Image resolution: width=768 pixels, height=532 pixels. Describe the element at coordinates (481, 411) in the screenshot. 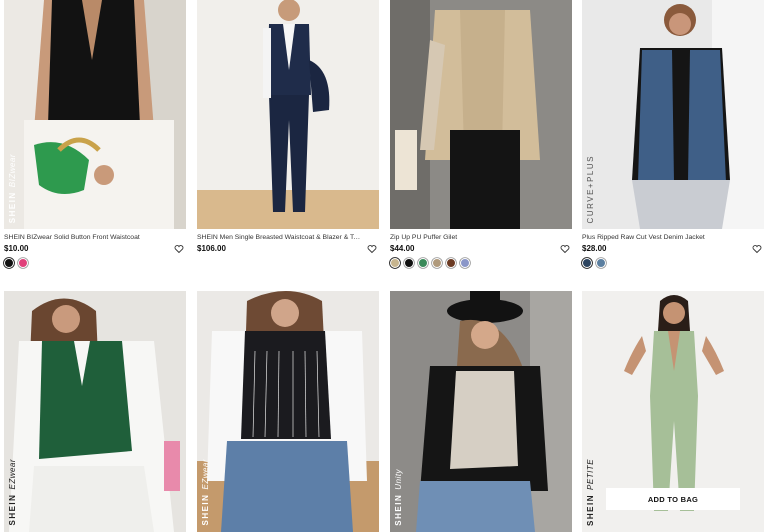

I see `product-image: SHEINUnity` at that location.